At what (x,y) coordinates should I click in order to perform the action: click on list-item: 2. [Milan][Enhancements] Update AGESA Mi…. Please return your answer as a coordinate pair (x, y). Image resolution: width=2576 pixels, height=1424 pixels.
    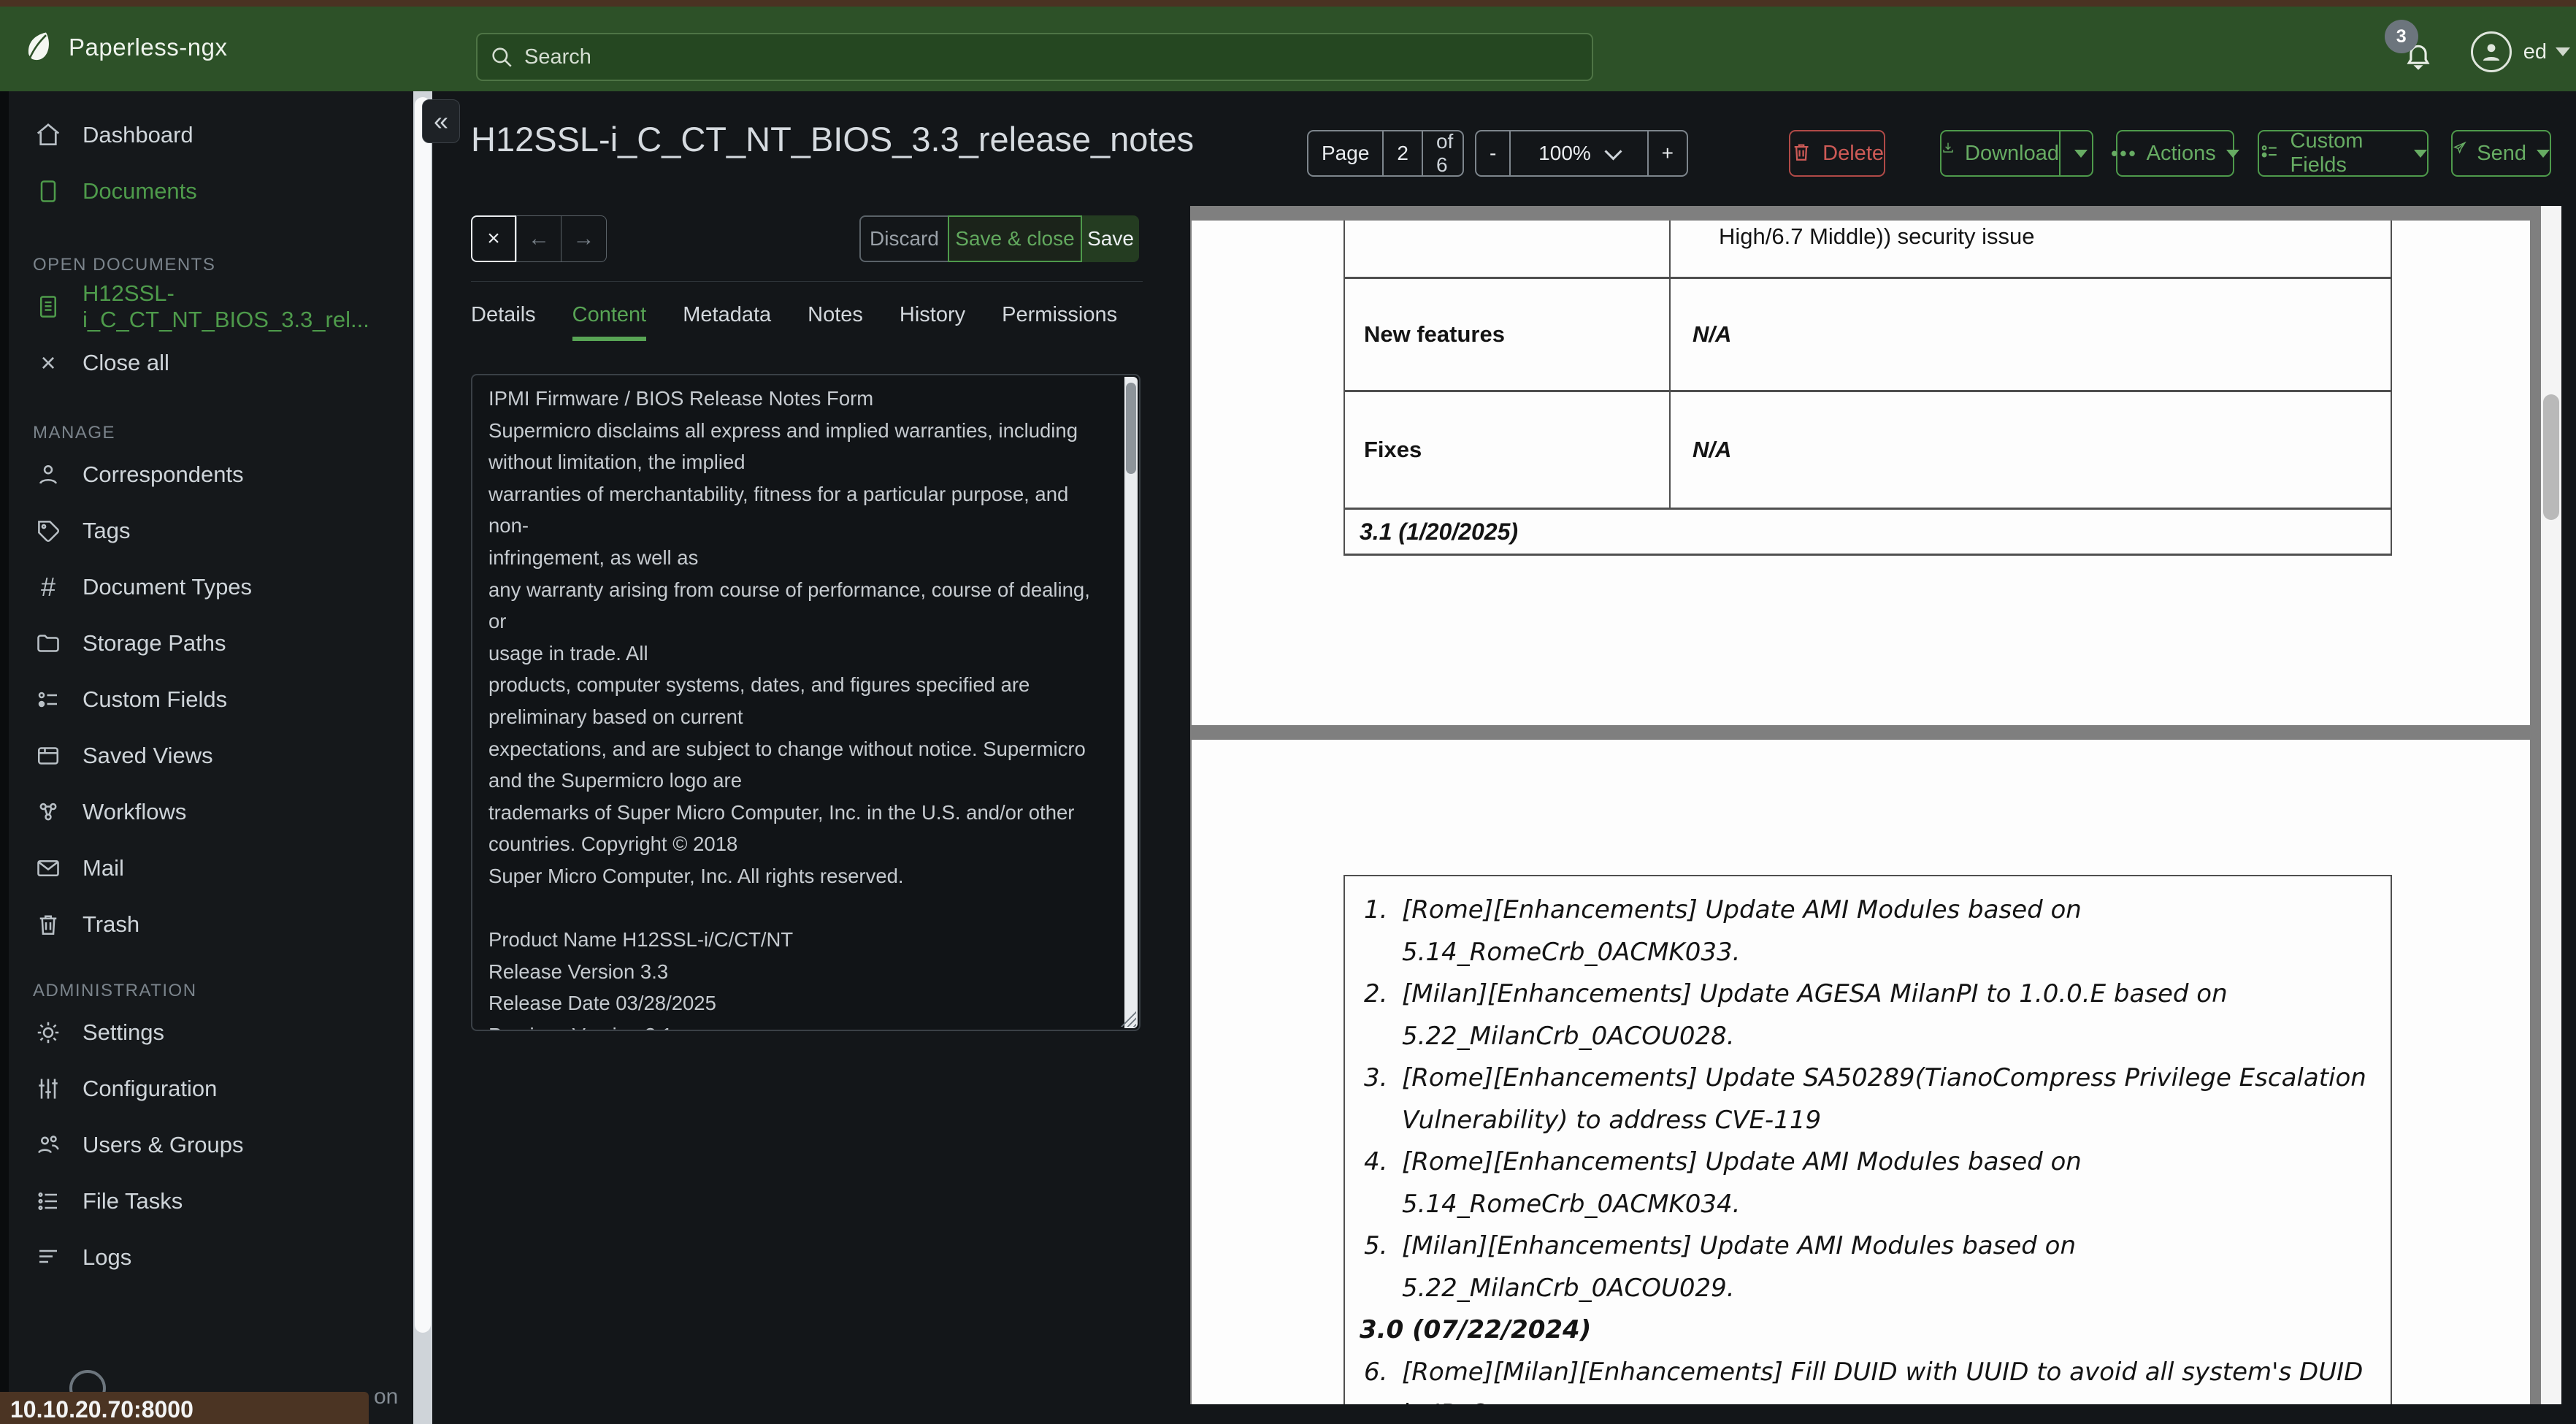
    Looking at the image, I should click on (1868, 1015).